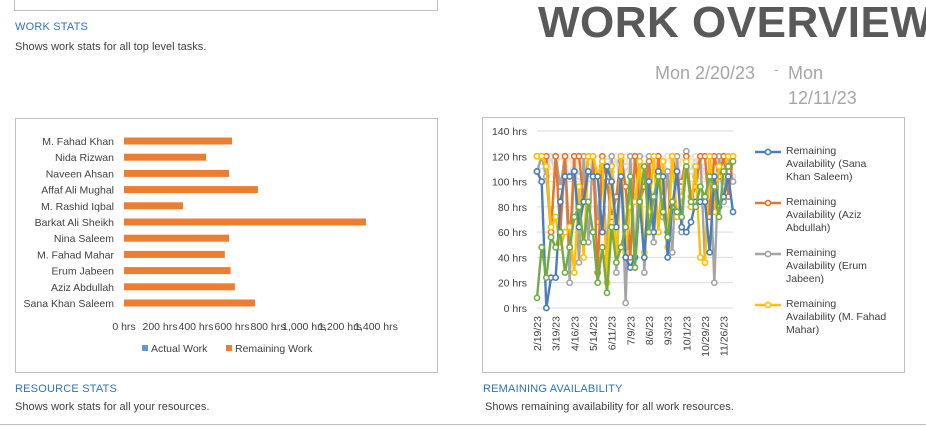  Describe the element at coordinates (267, 327) in the screenshot. I see `bar-x-tick-label: 800 hrs` at that location.